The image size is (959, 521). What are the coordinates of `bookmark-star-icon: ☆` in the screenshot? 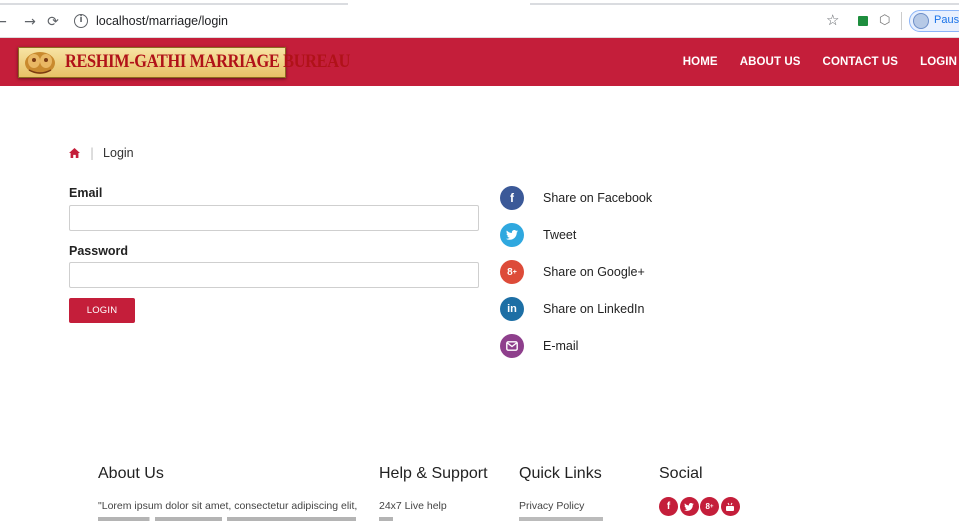 It's located at (832, 20).